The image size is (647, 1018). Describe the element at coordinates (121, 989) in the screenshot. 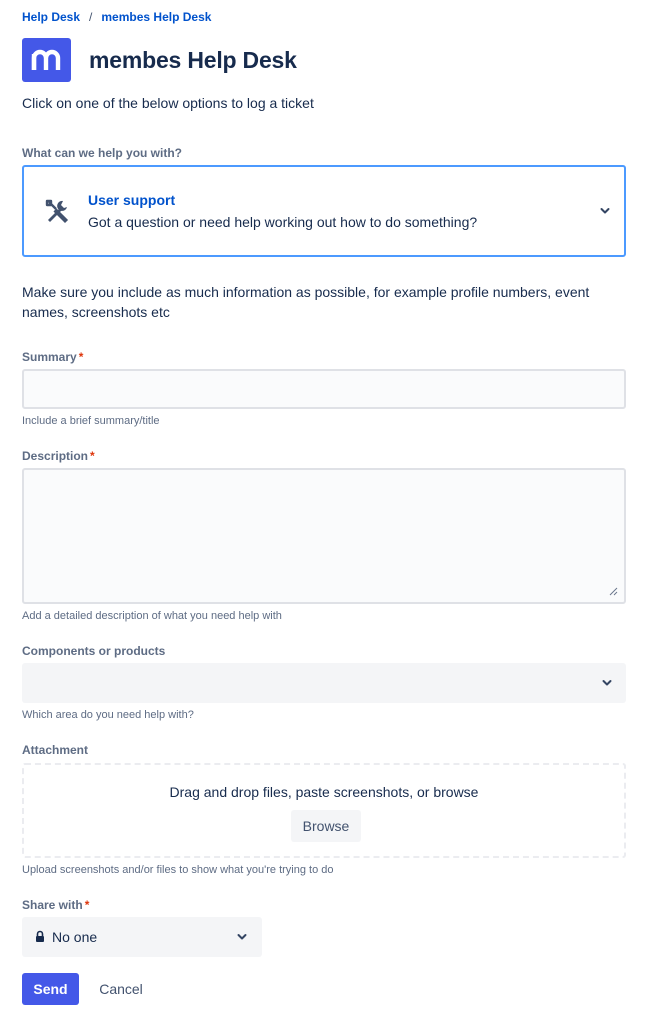

I see `cancel-button: Cancel` at that location.